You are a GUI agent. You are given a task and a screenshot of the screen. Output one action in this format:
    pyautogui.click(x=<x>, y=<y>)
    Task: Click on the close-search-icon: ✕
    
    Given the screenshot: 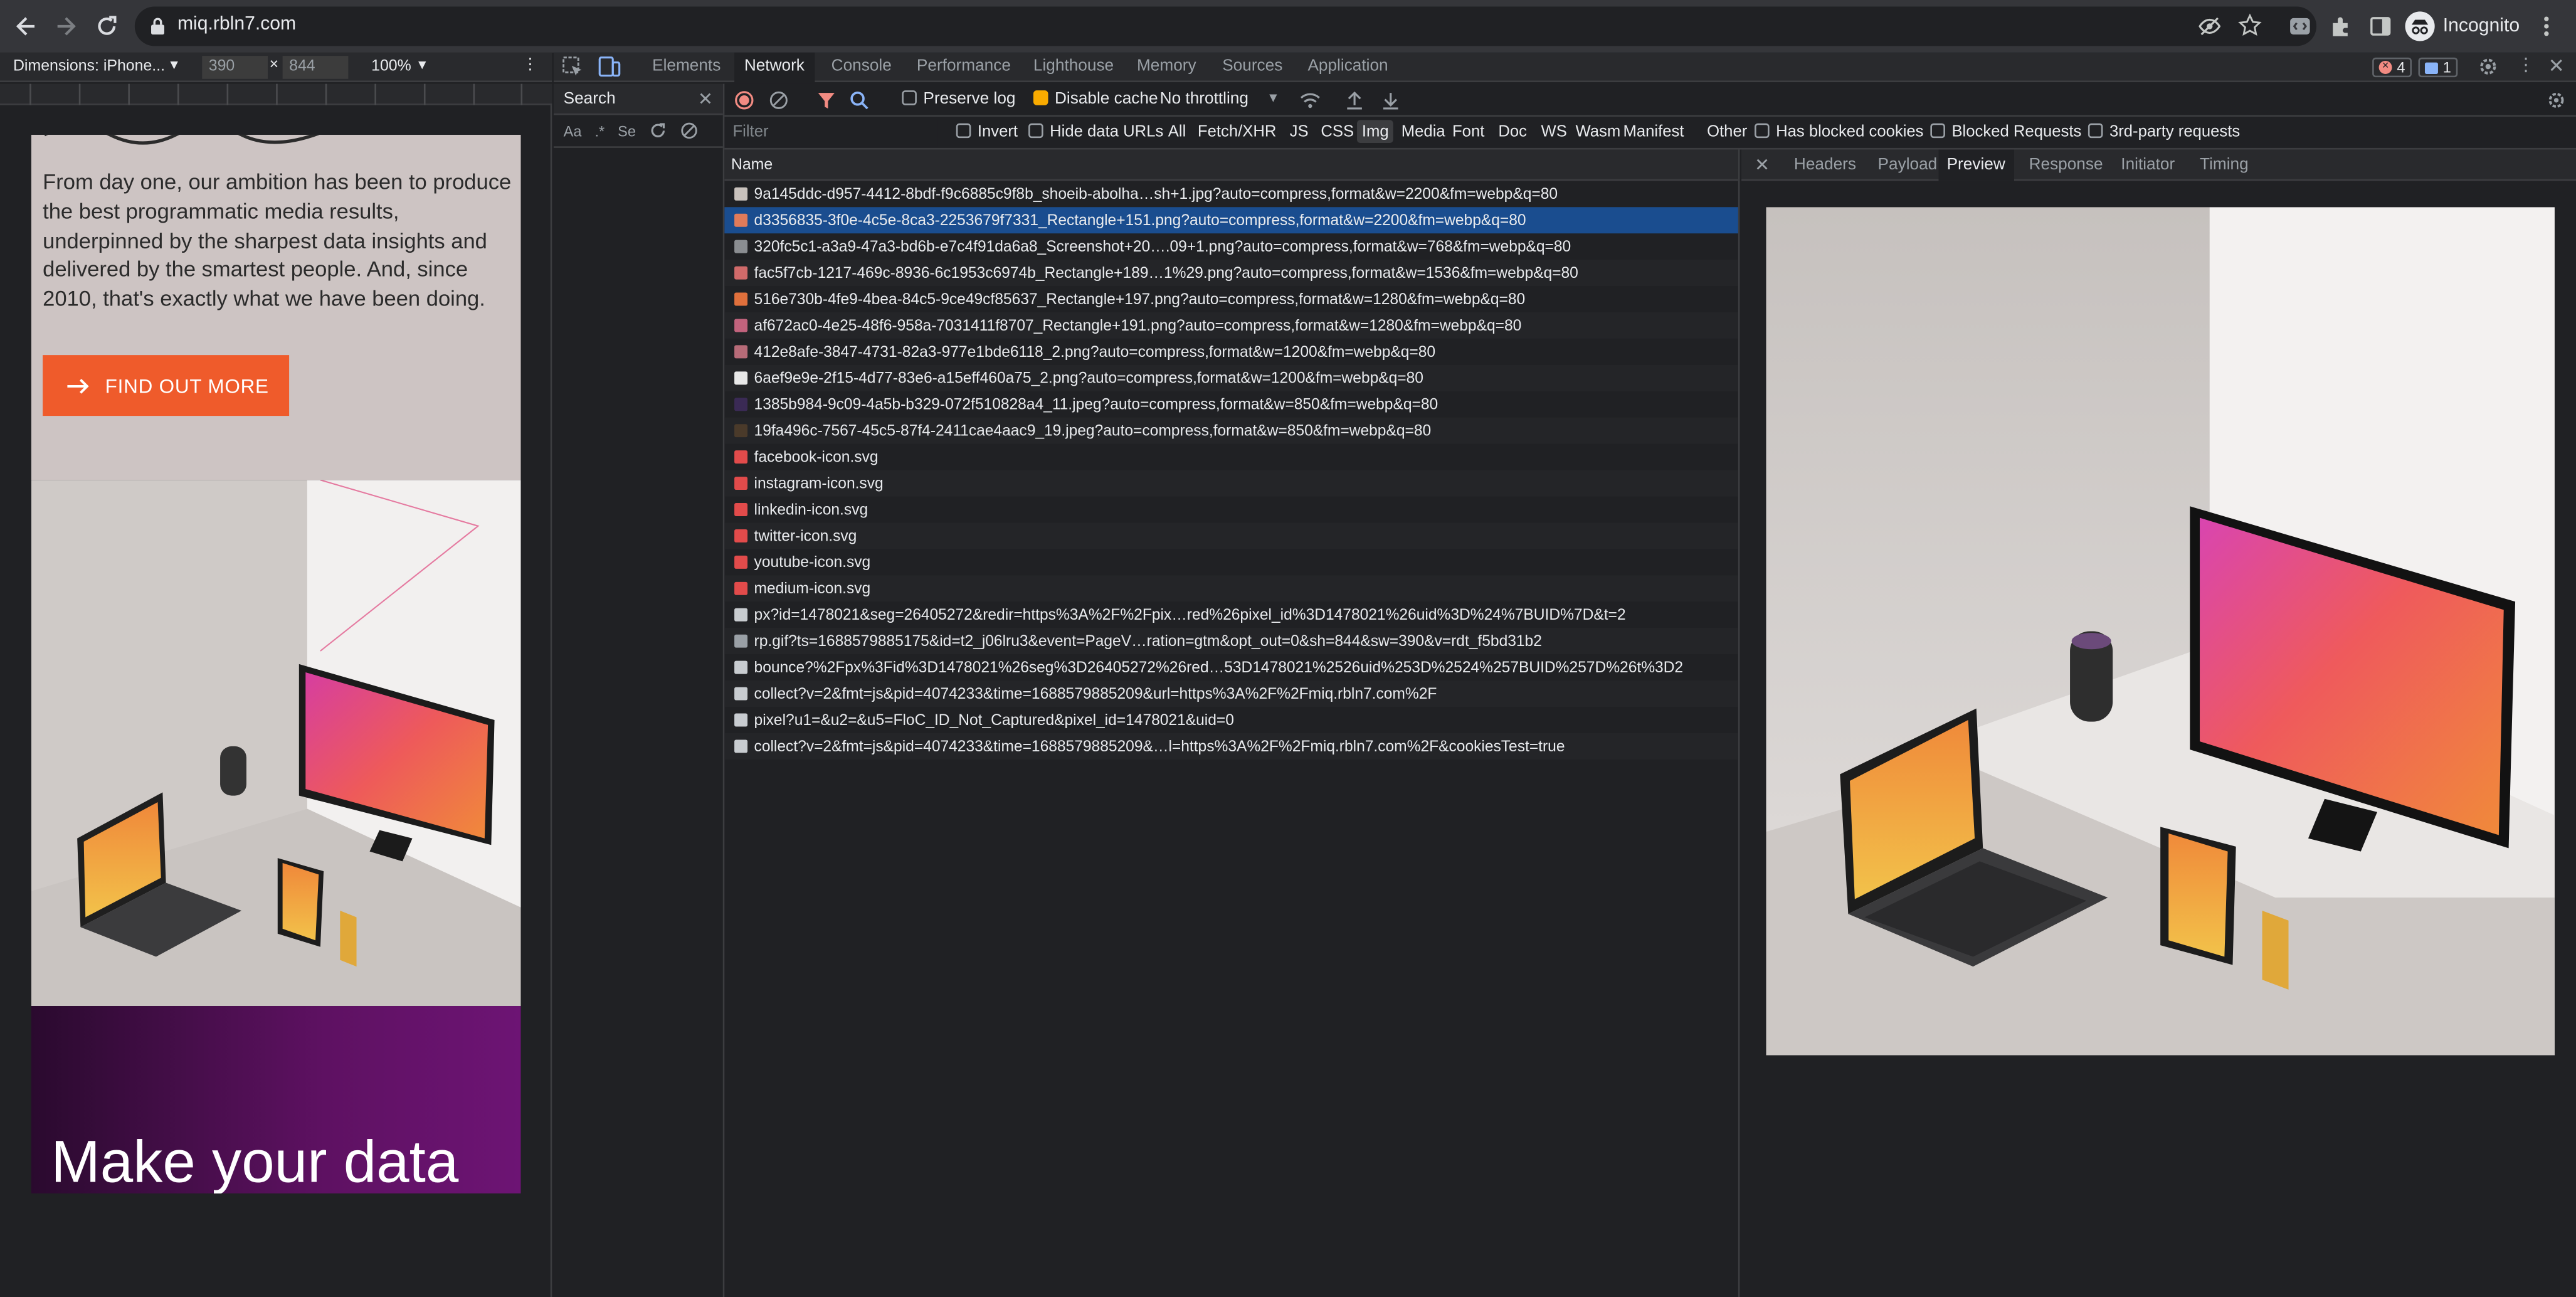 What is the action you would take?
    pyautogui.click(x=706, y=98)
    